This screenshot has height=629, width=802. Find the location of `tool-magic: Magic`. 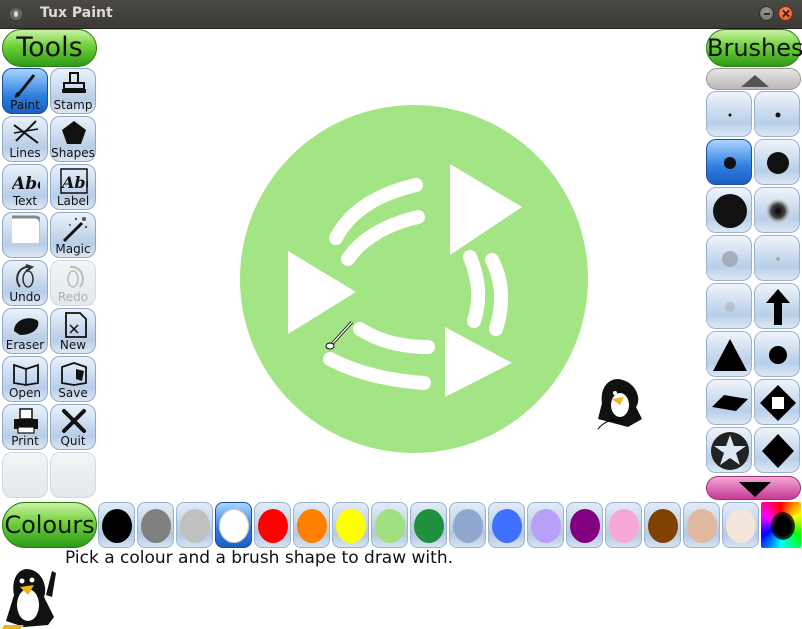

tool-magic: Magic is located at coordinates (73, 235).